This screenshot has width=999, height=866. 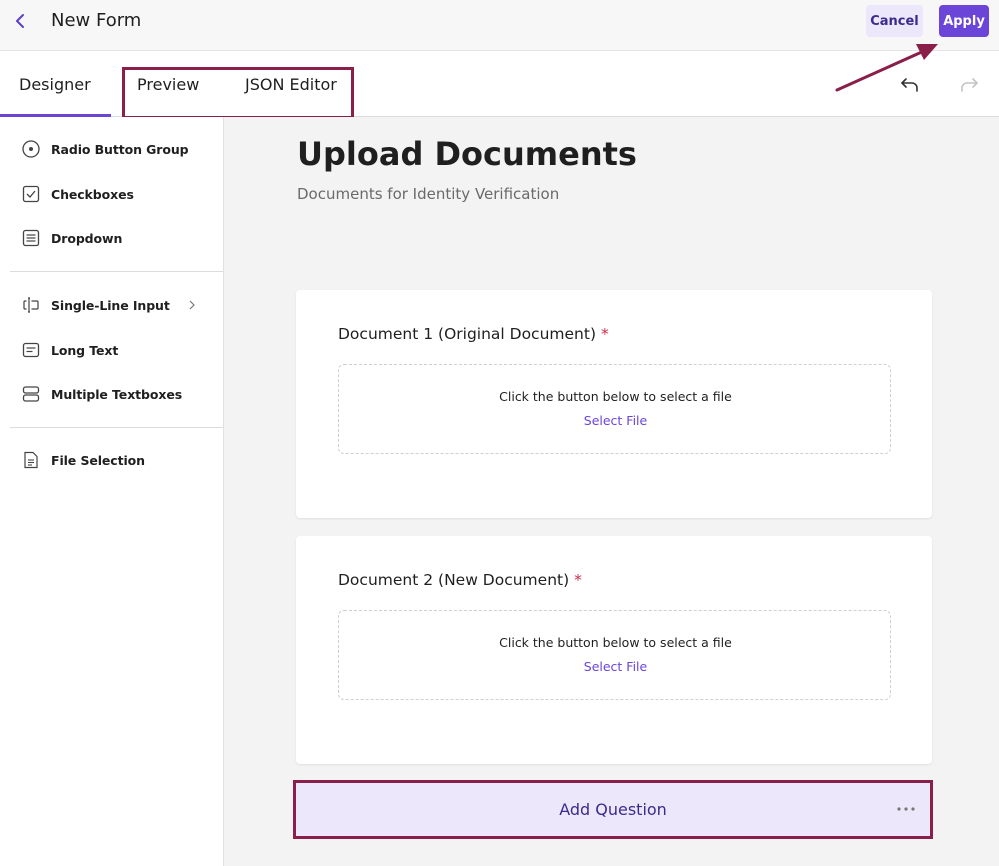 What do you see at coordinates (120, 149) in the screenshot?
I see `sidebar-item-label: Radio Button Group` at bounding box center [120, 149].